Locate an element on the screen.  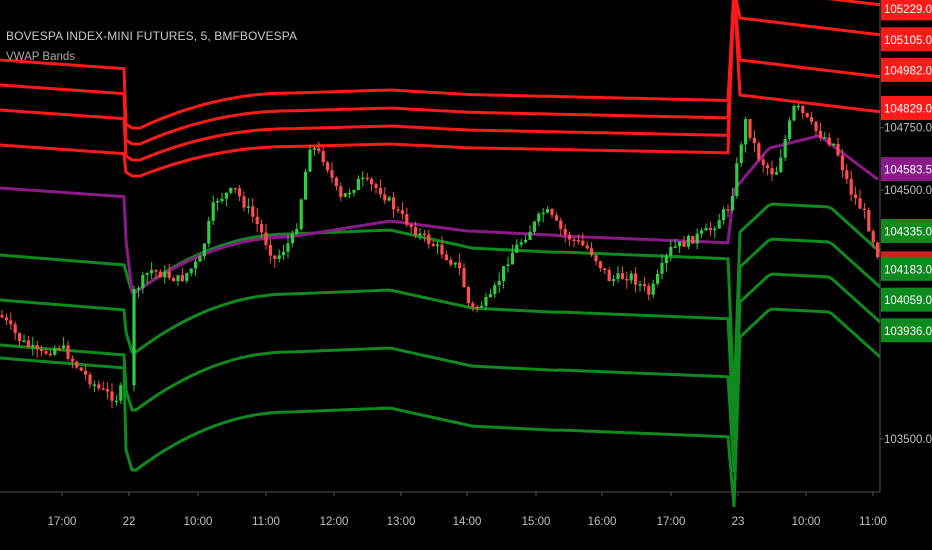
x-tick-label: 22 is located at coordinates (129, 522).